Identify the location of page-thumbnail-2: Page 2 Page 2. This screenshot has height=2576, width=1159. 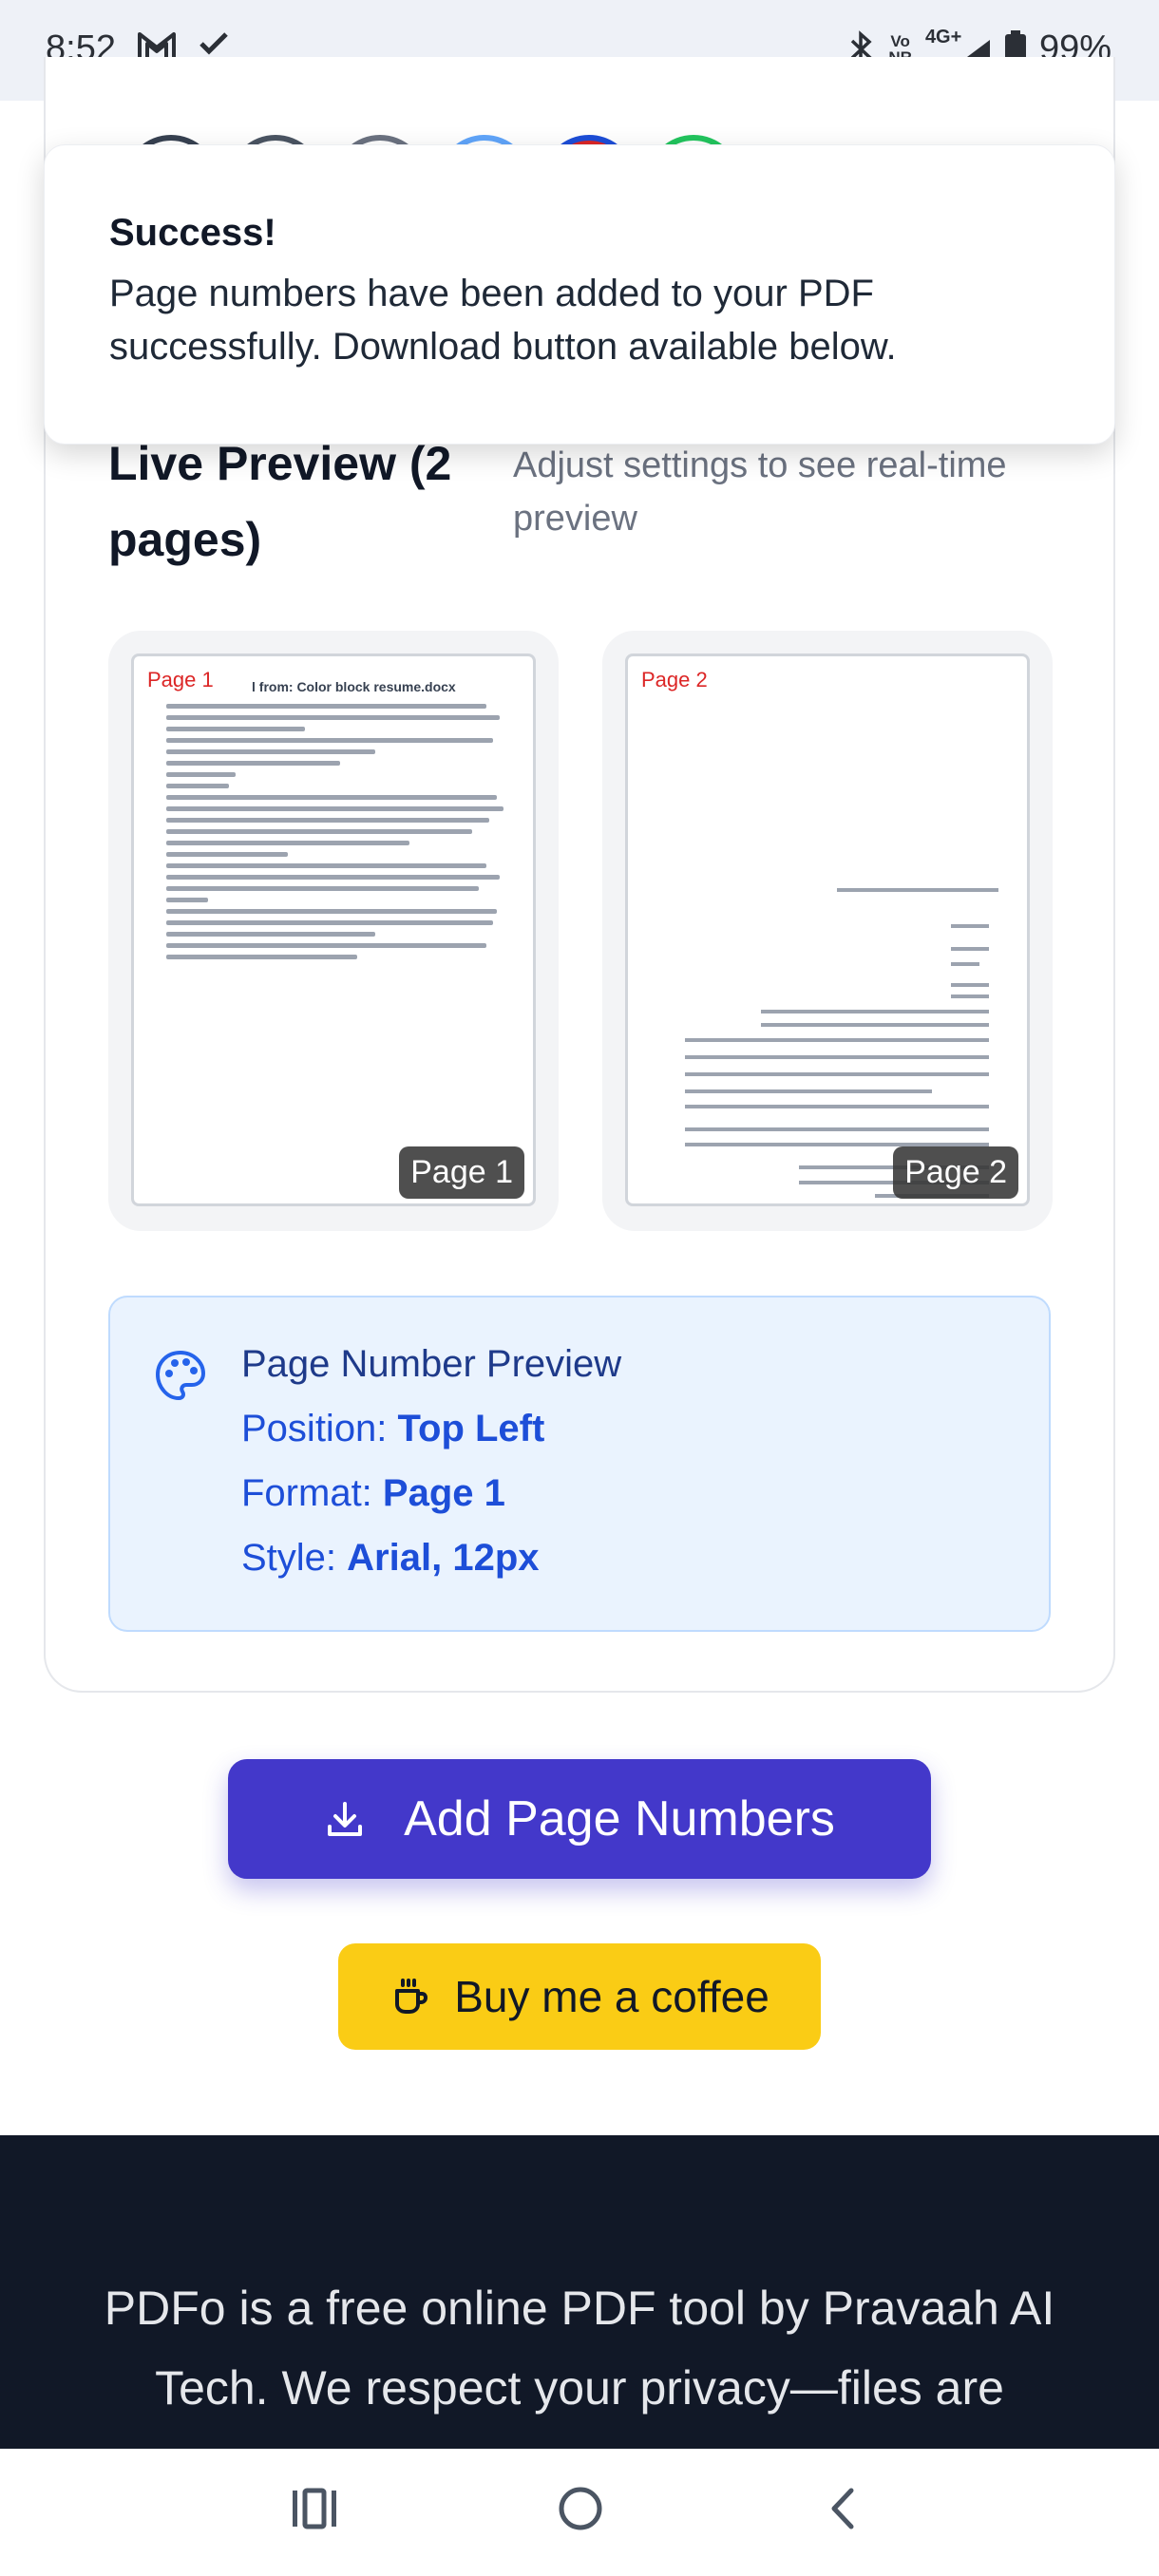
(827, 931).